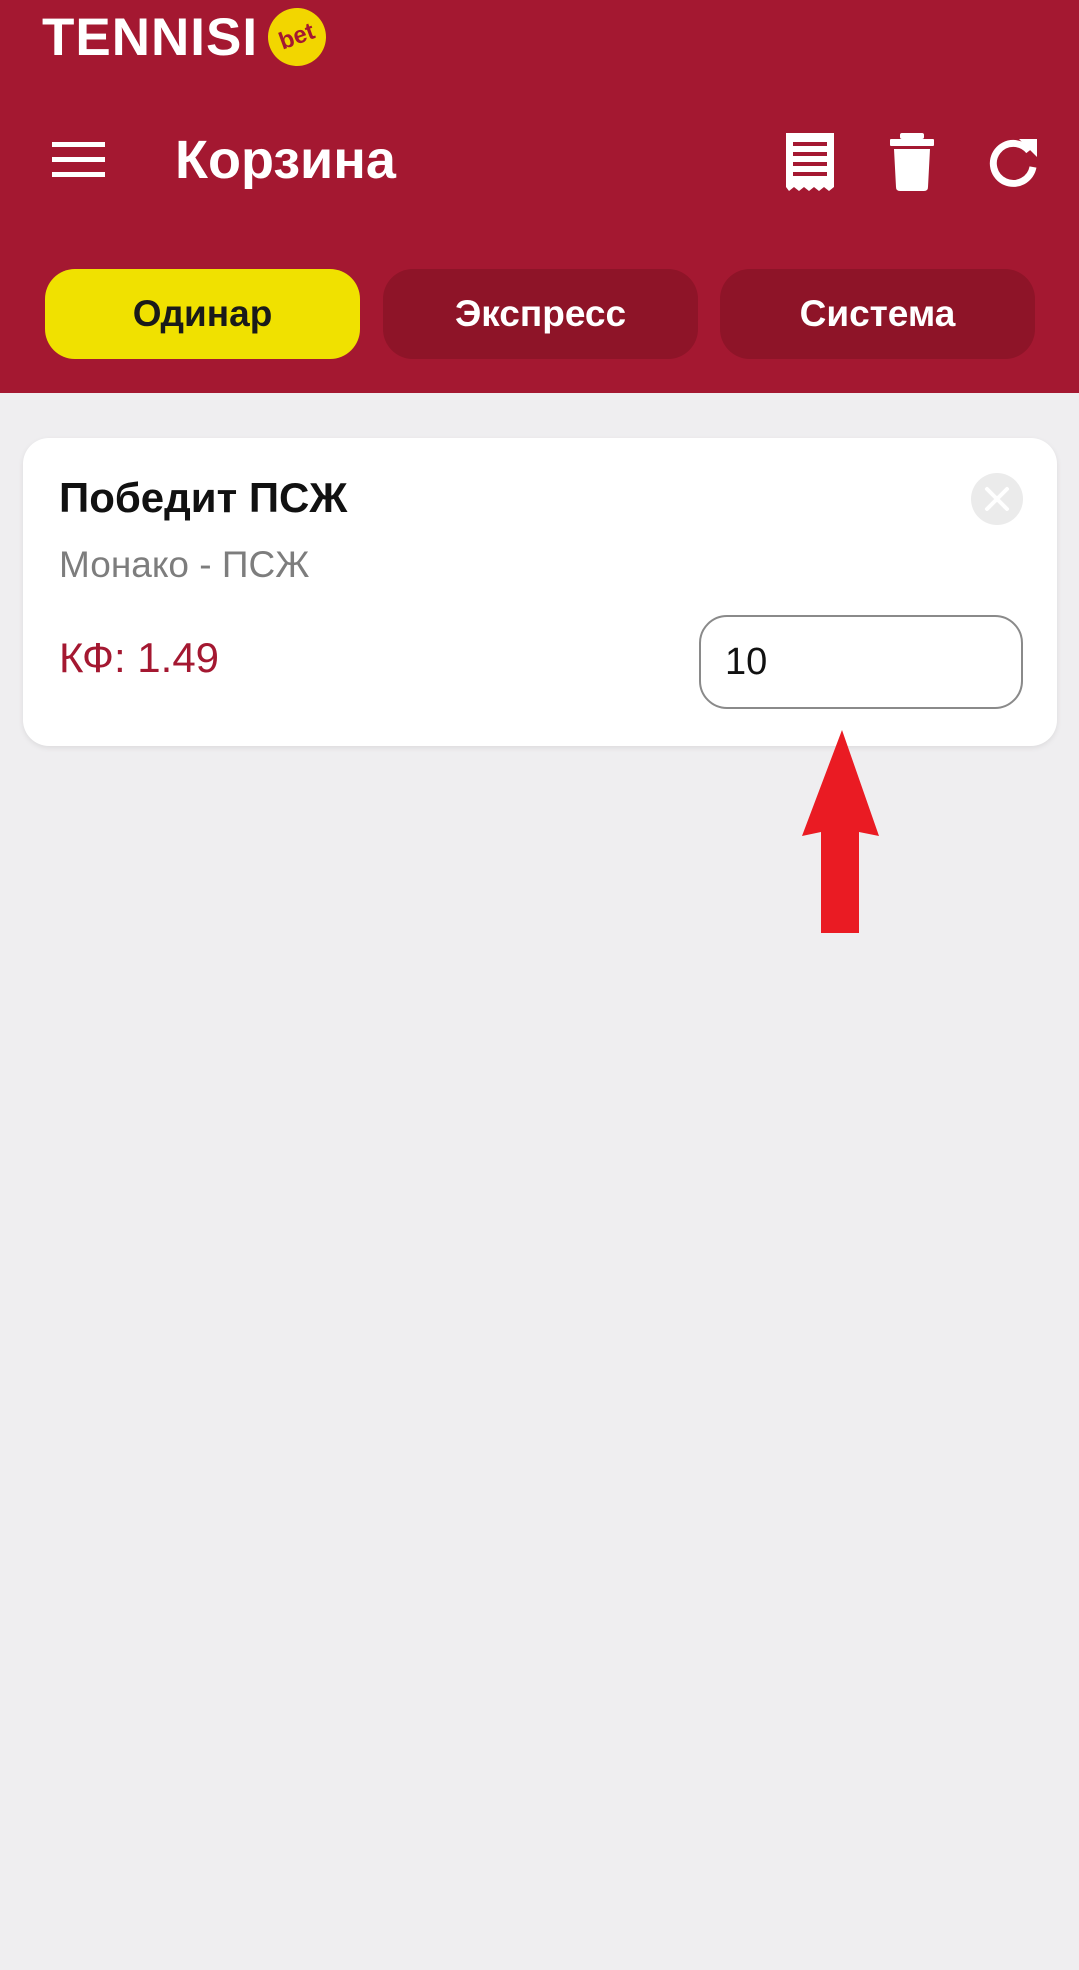 Image resolution: width=1079 pixels, height=1970 pixels. What do you see at coordinates (1013, 162) in the screenshot?
I see `refresh-icon` at bounding box center [1013, 162].